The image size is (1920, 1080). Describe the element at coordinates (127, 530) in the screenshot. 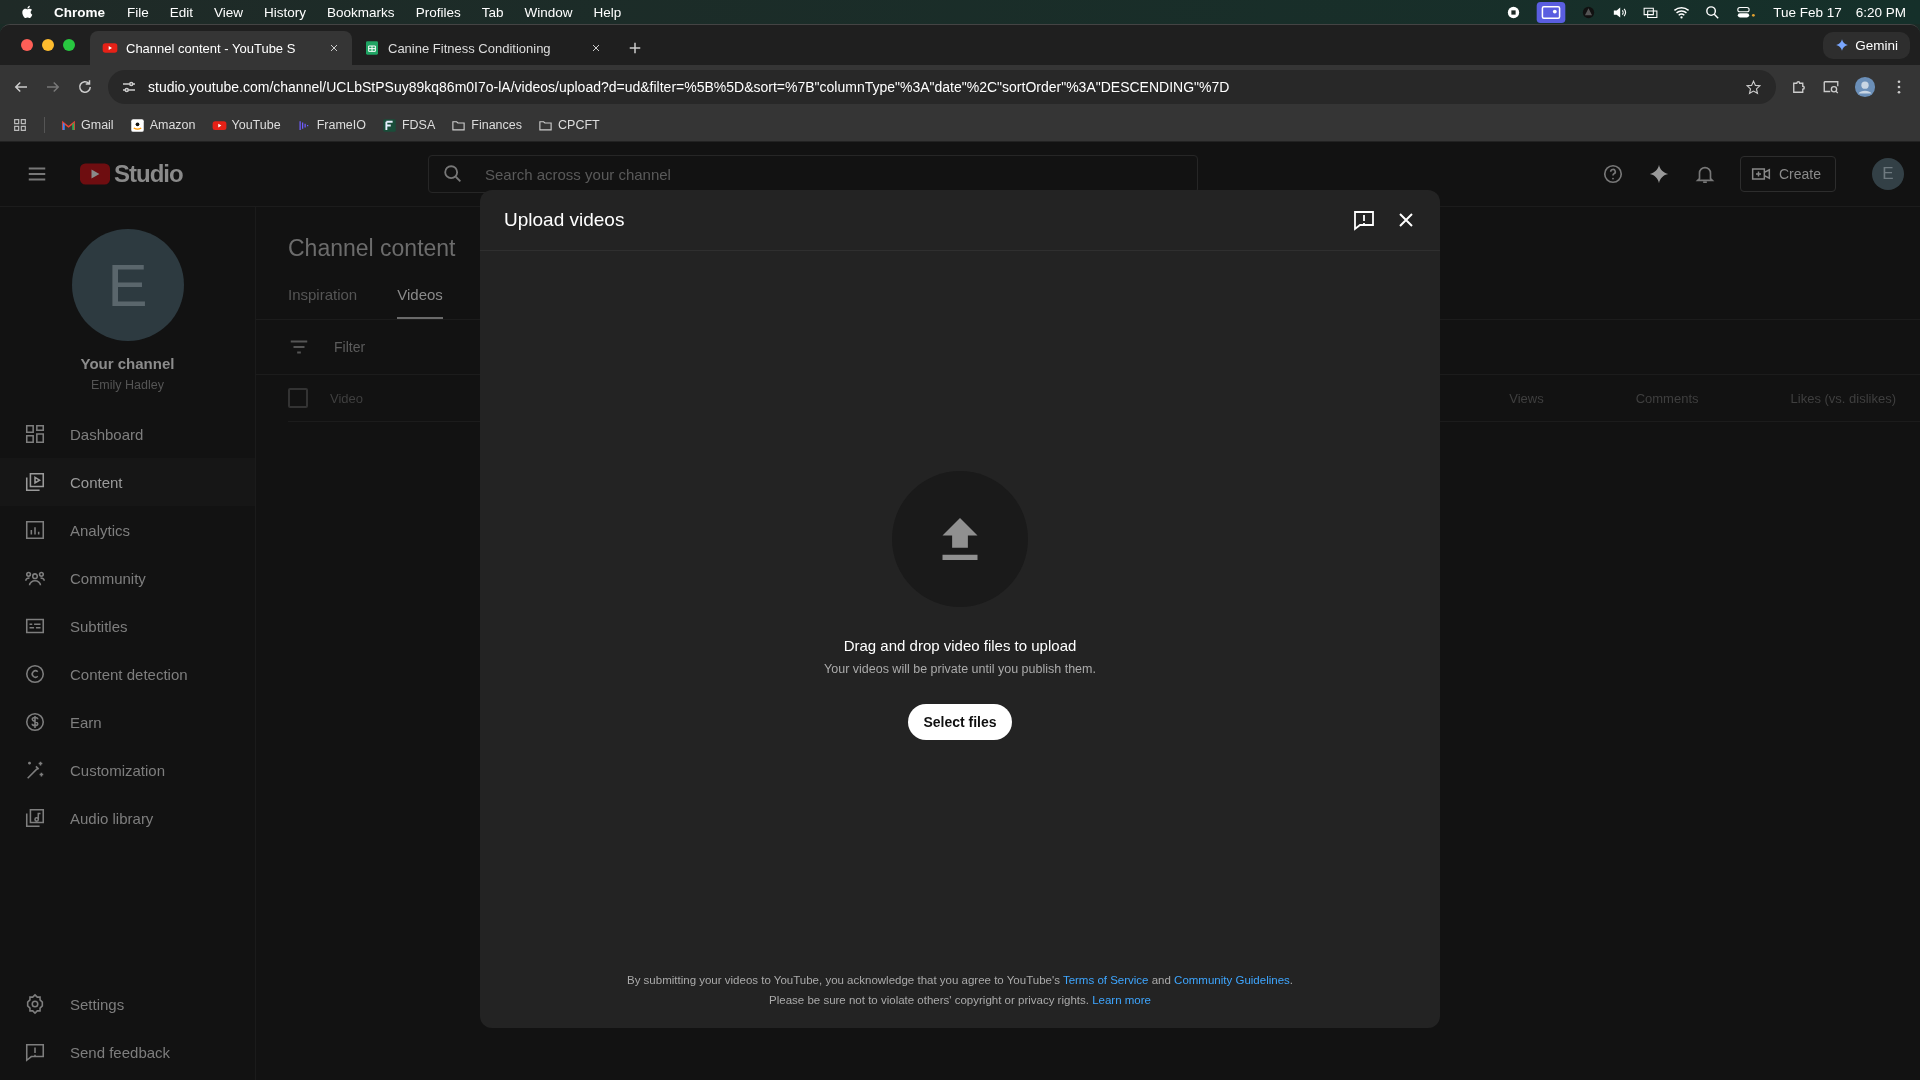

I see `nav-item: Analytics` at that location.